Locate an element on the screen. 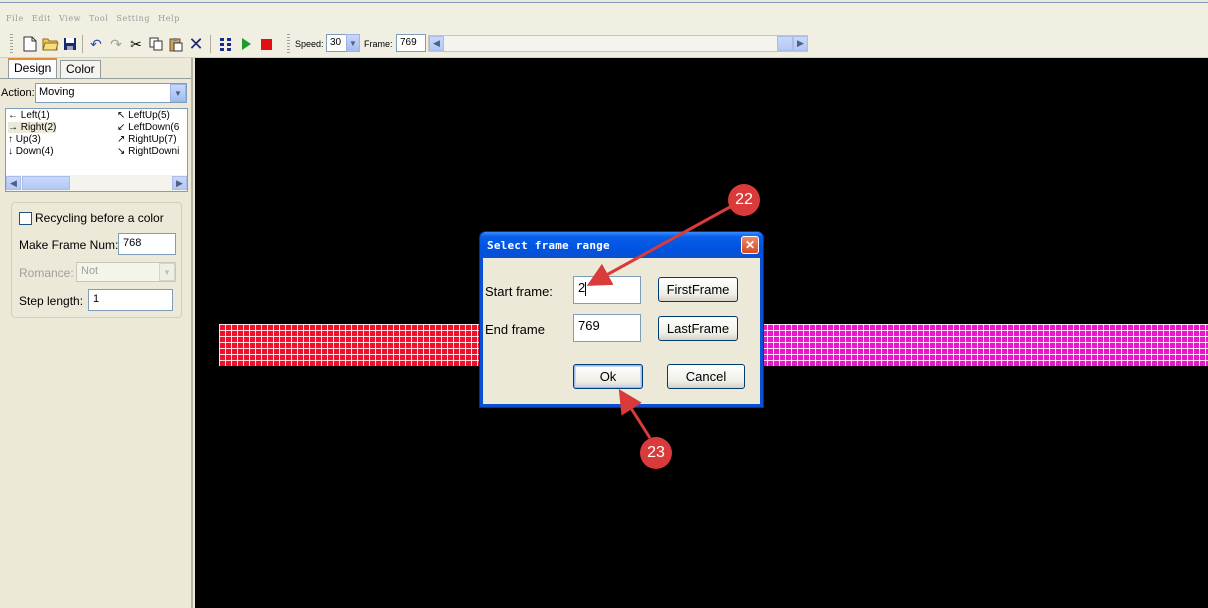 The width and height of the screenshot is (1208, 608). direction-up: ↑ Up(3) is located at coordinates (24, 139).